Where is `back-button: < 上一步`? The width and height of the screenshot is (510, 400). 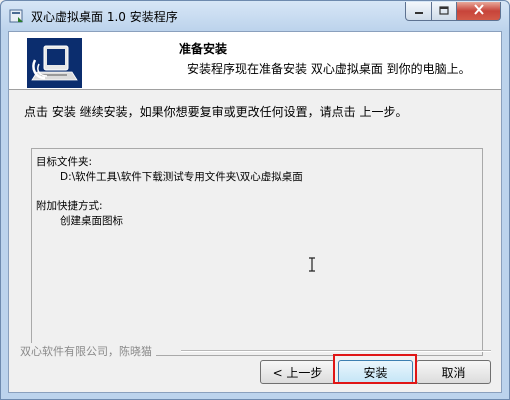
back-button: < 上一步 is located at coordinates (297, 372).